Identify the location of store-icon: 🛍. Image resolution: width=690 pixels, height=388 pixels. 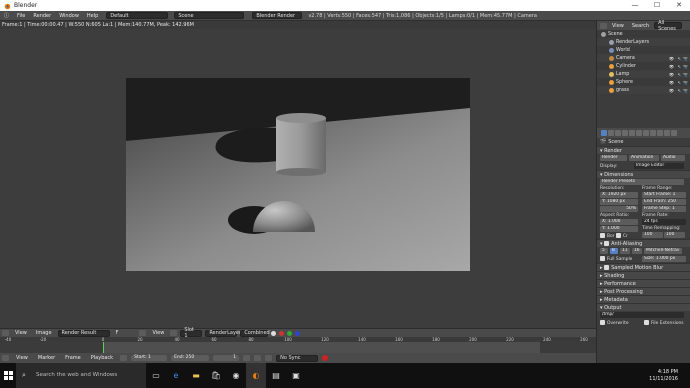
(216, 375).